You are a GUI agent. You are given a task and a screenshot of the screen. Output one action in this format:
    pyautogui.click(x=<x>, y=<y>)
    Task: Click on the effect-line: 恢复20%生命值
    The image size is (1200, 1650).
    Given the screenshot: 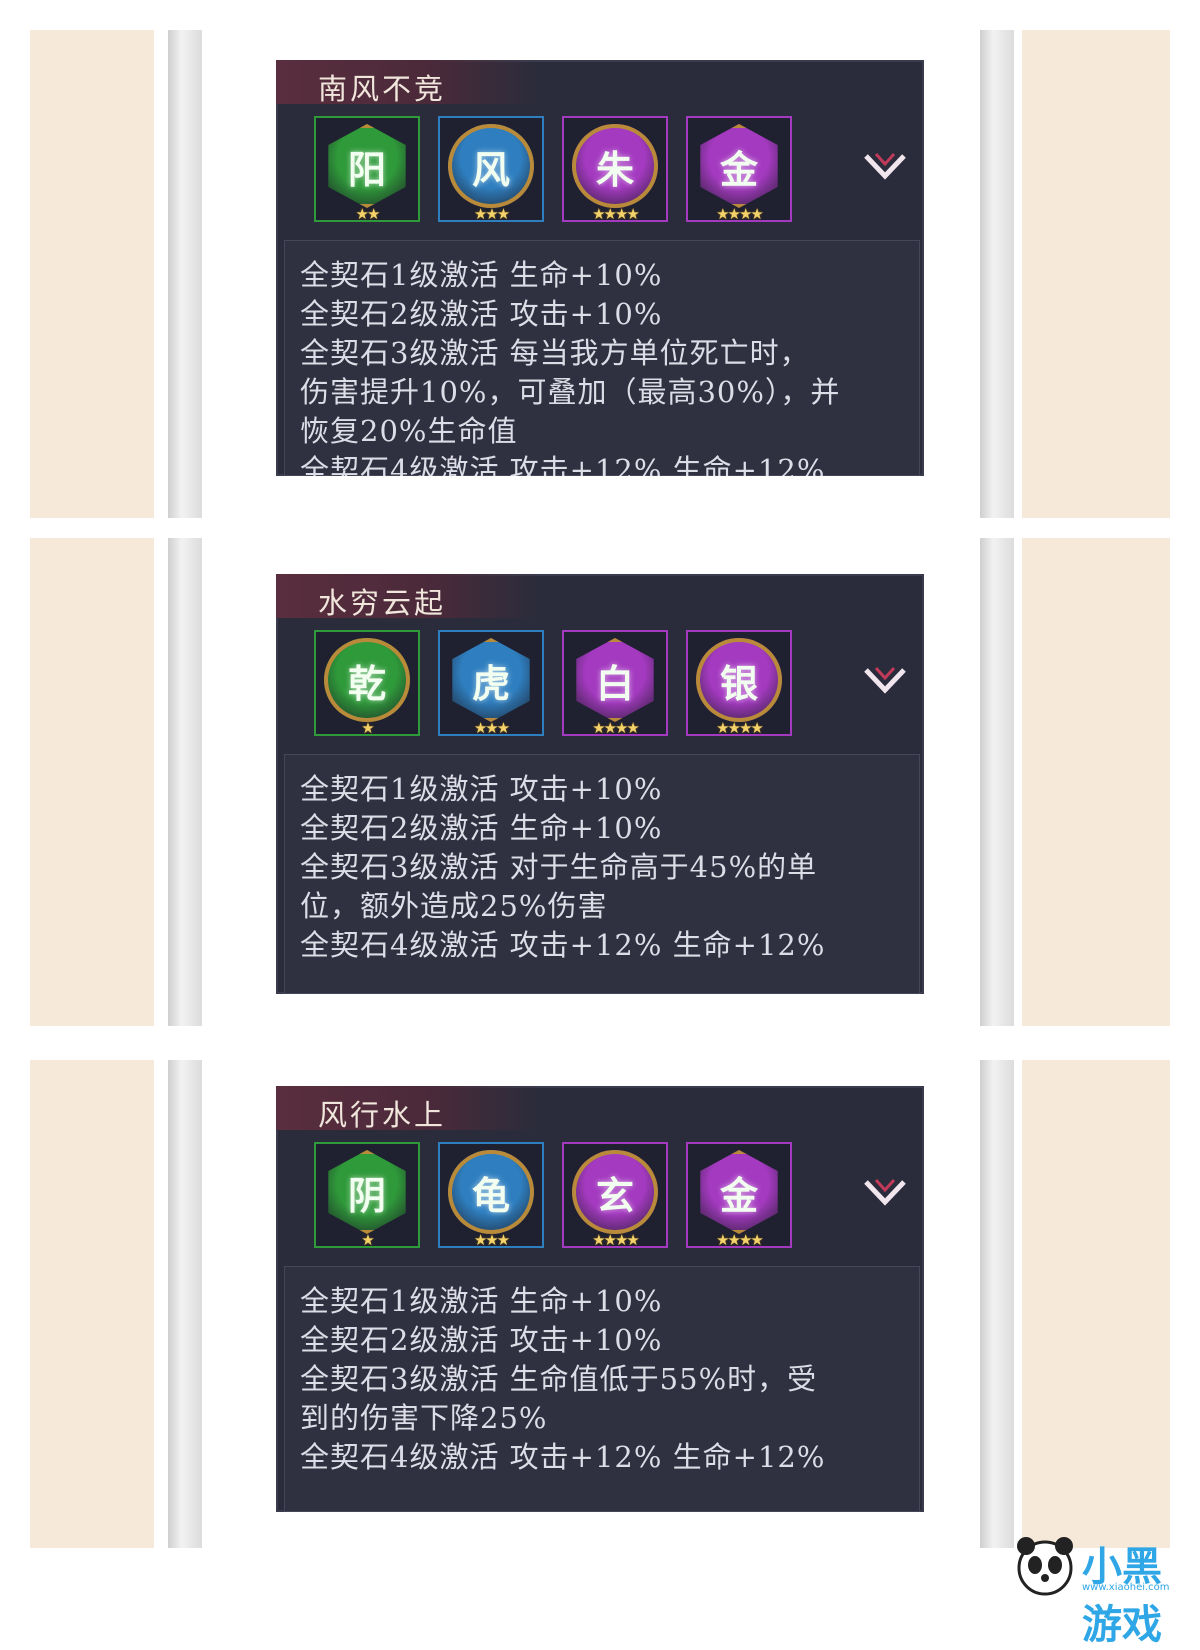 What is the action you would take?
    pyautogui.click(x=409, y=431)
    